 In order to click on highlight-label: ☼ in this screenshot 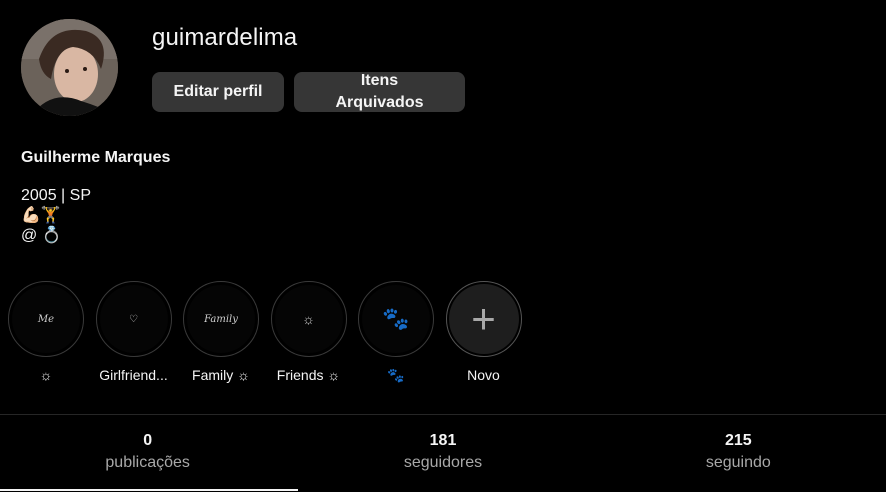, I will do `click(46, 375)`.